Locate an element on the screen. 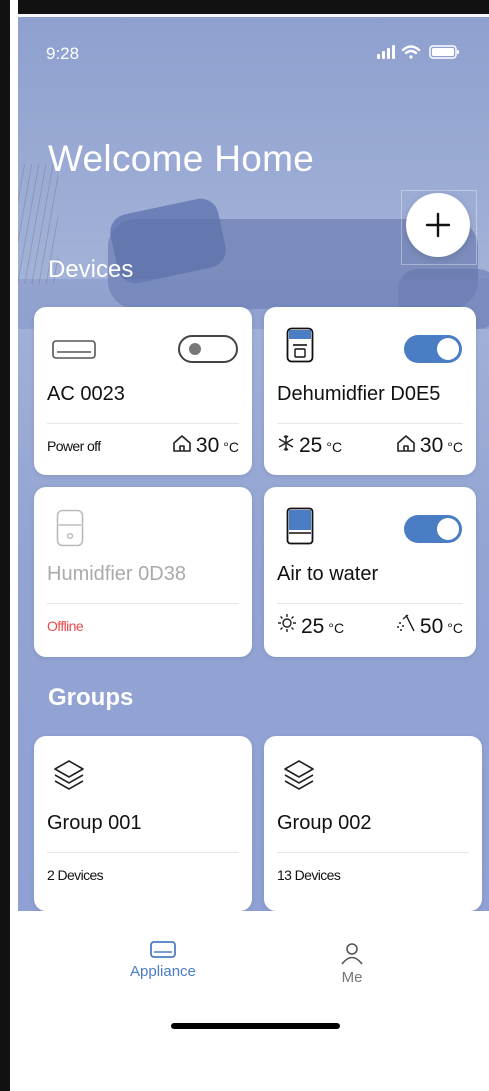 The width and height of the screenshot is (489, 1091). group-name: Group 002 is located at coordinates (324, 823).